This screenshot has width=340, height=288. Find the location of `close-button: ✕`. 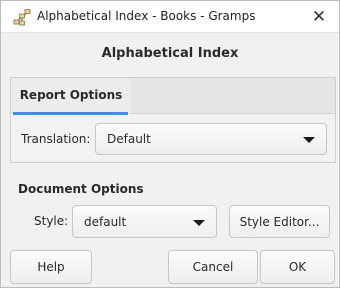

close-button: ✕ is located at coordinates (319, 17).